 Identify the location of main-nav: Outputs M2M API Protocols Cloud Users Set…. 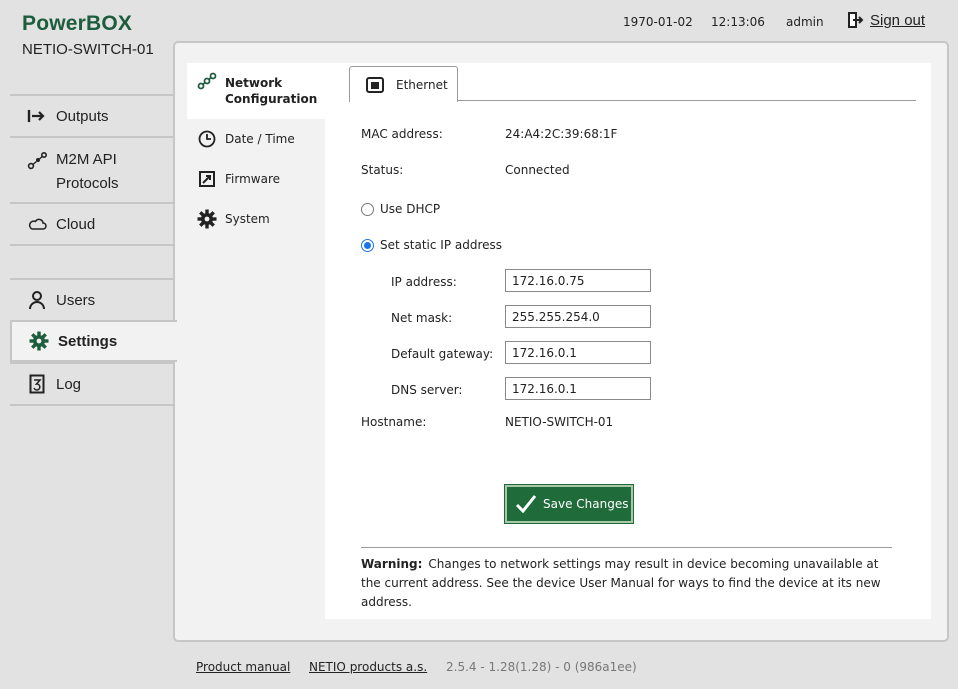
(93, 250).